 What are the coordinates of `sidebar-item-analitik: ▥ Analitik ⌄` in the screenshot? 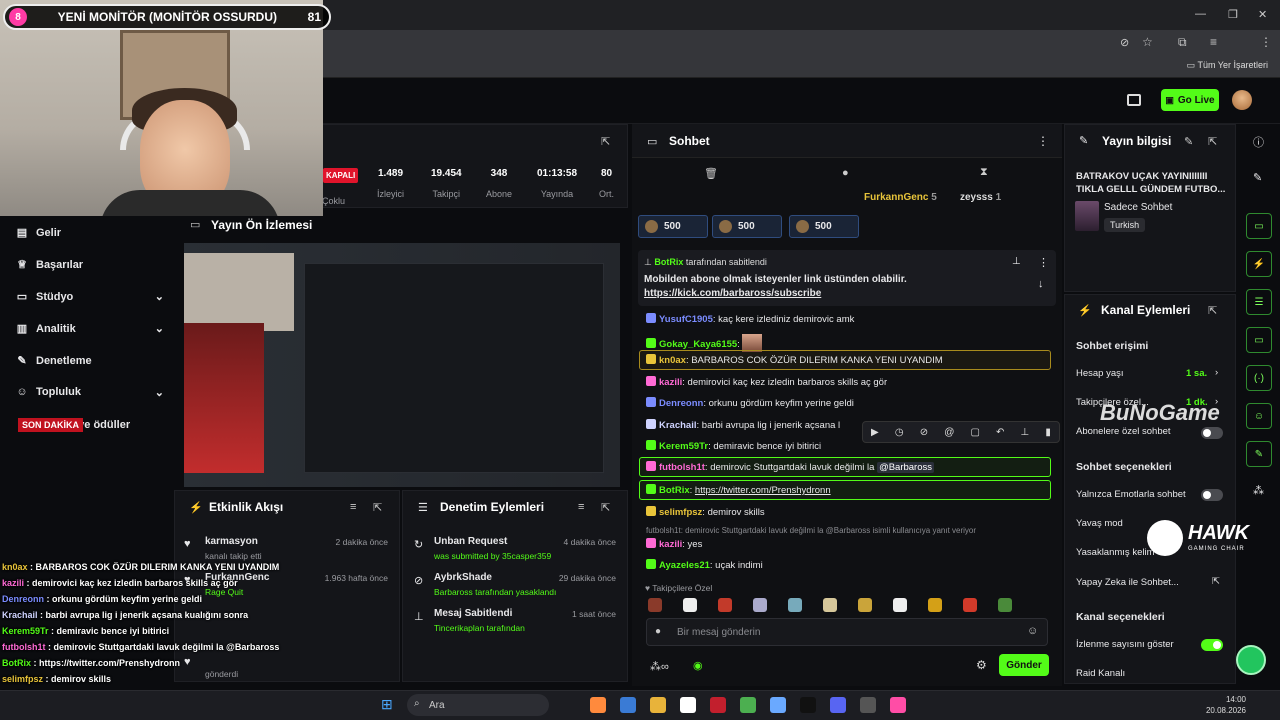 It's located at (90, 329).